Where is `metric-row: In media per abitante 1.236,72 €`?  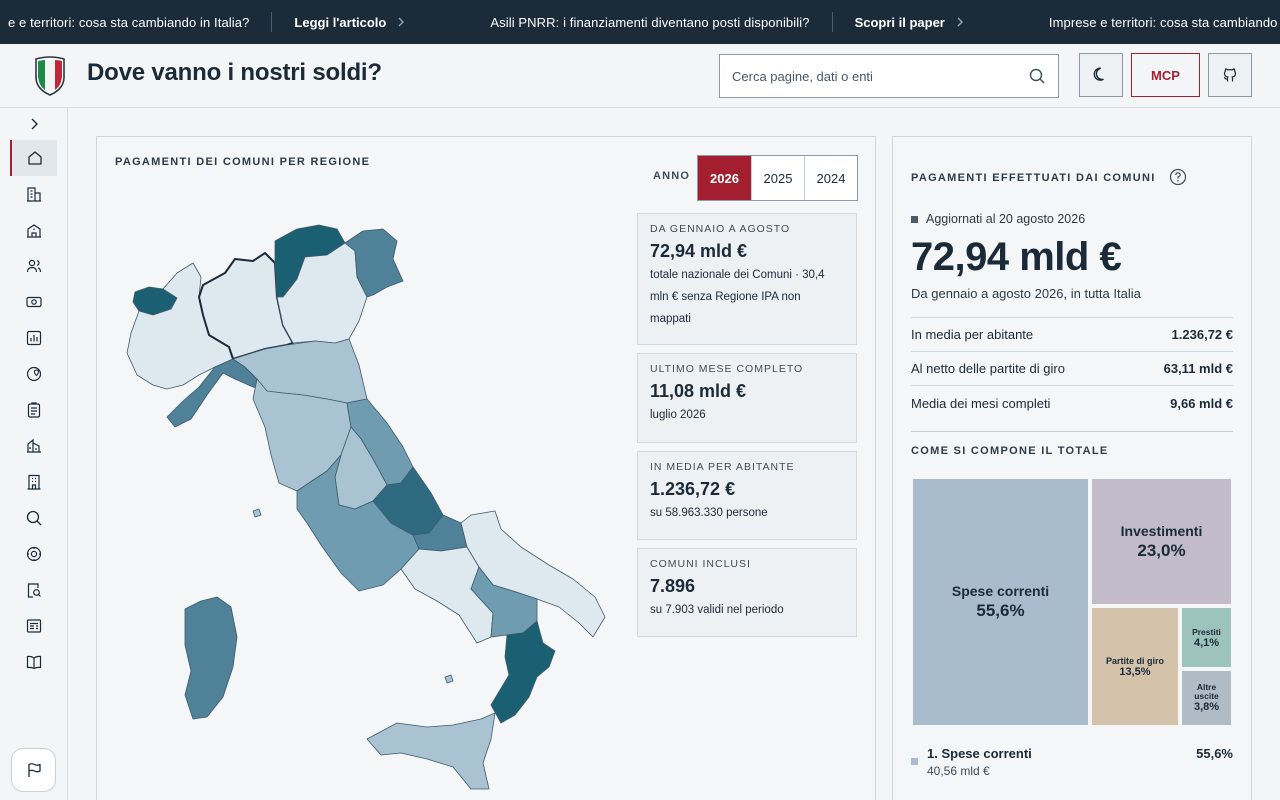 metric-row: In media per abitante 1.236,72 € is located at coordinates (1072, 335).